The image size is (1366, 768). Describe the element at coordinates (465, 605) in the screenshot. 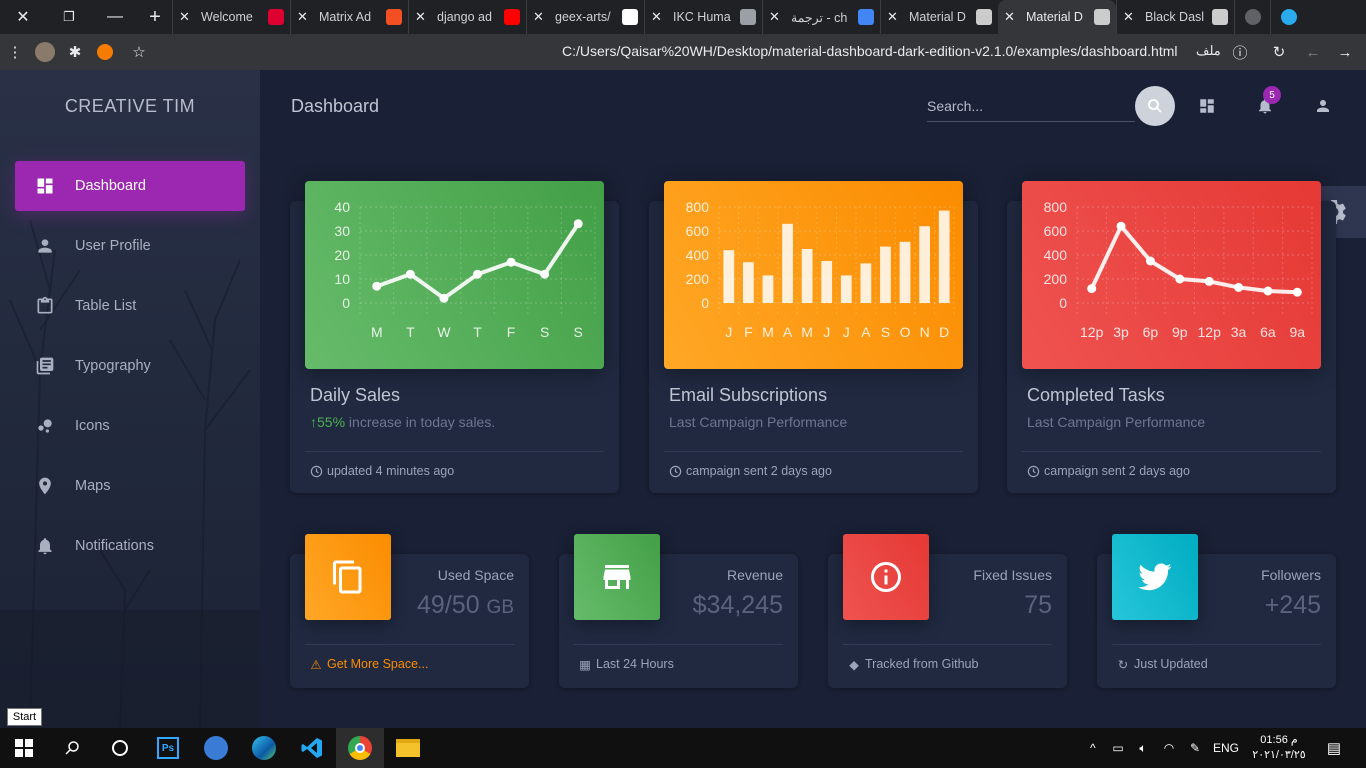

I see `stat-value: 49/50 GB` at that location.